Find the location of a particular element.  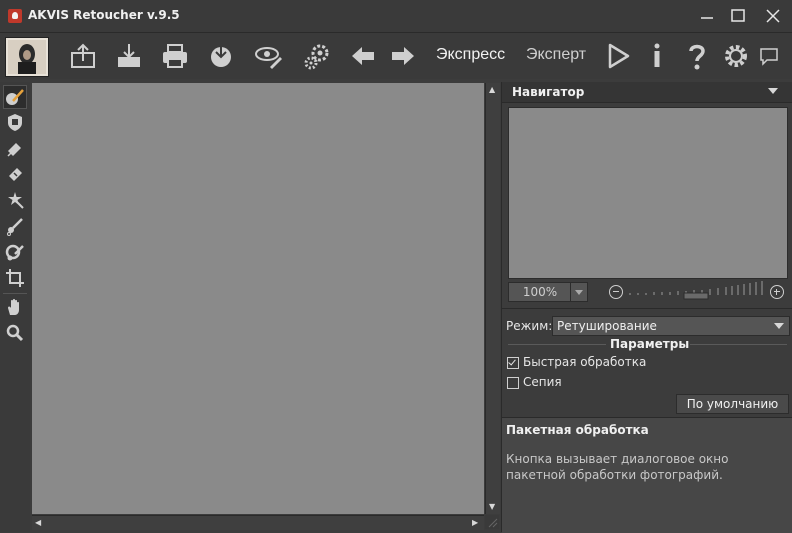

preferences-button is located at coordinates (269, 56).